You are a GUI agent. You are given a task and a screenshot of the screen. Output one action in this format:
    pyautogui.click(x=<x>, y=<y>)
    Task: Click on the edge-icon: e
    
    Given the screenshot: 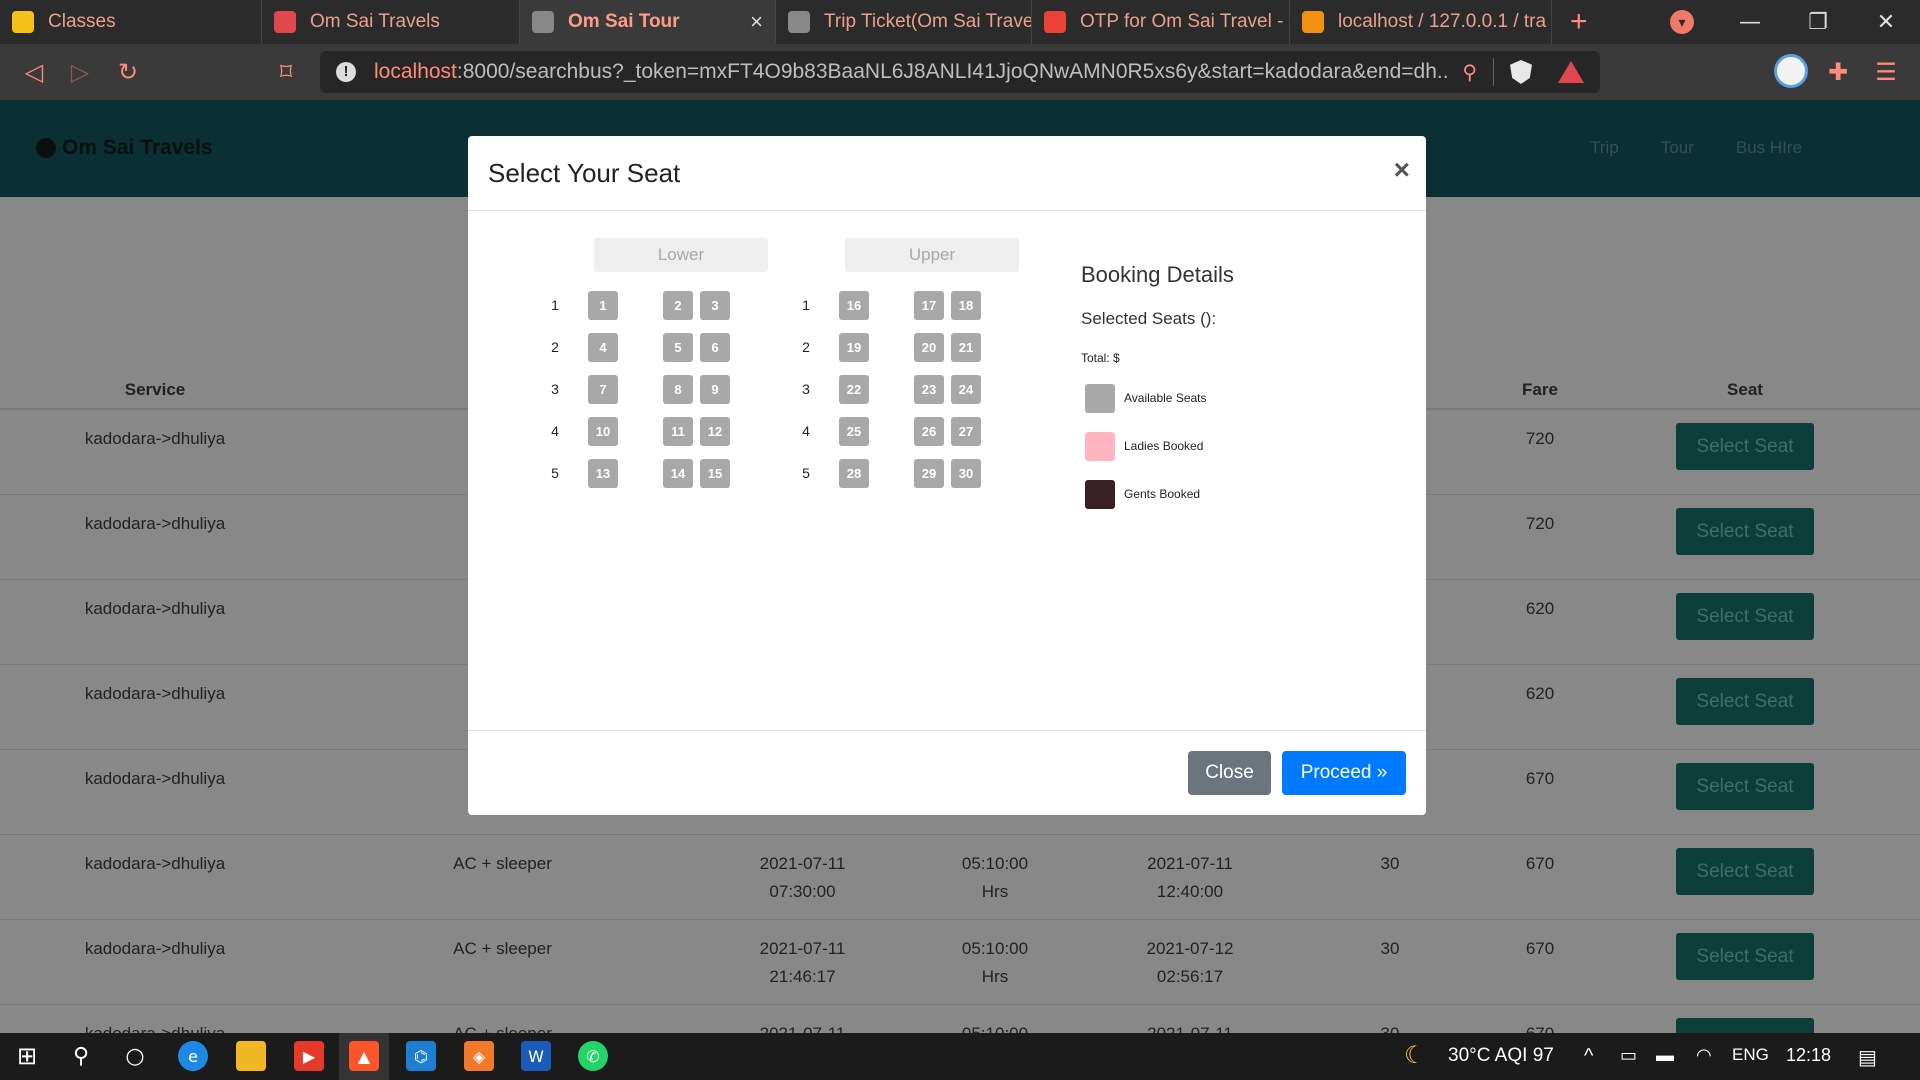 What is the action you would take?
    pyautogui.click(x=193, y=1056)
    